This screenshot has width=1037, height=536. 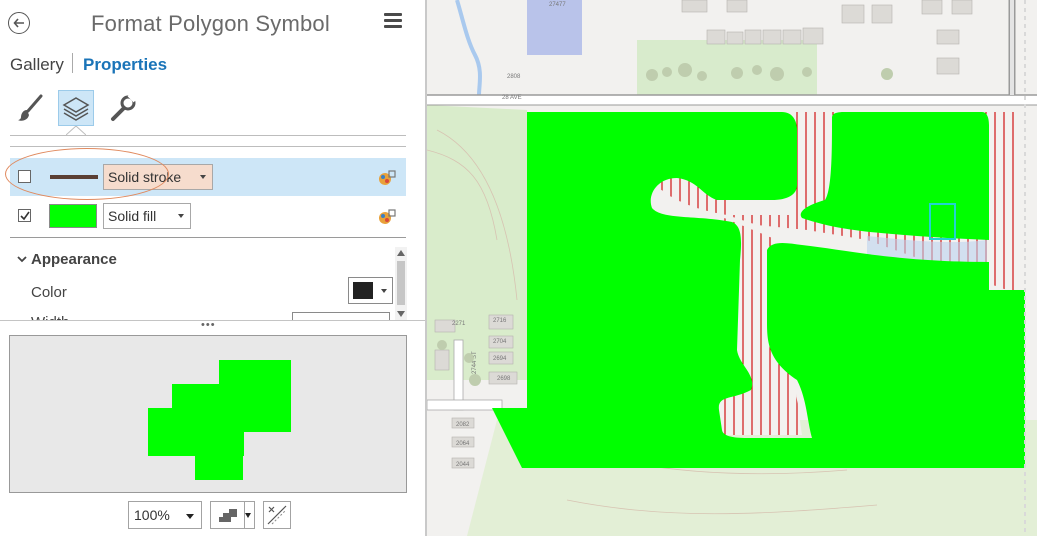 What do you see at coordinates (132, 216) in the screenshot?
I see `layer-type-label: Solid fill` at bounding box center [132, 216].